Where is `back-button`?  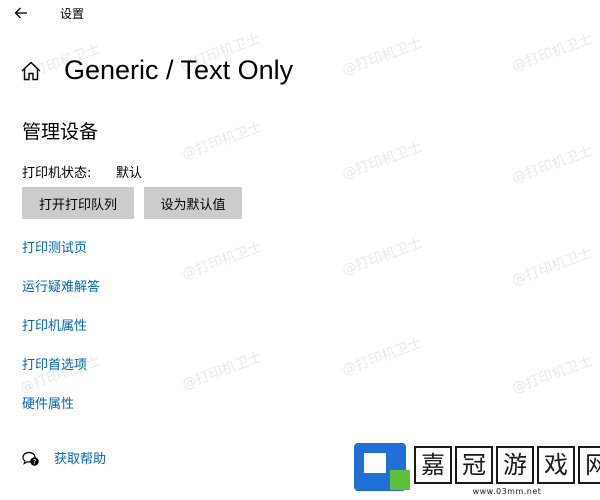 back-button is located at coordinates (21, 13).